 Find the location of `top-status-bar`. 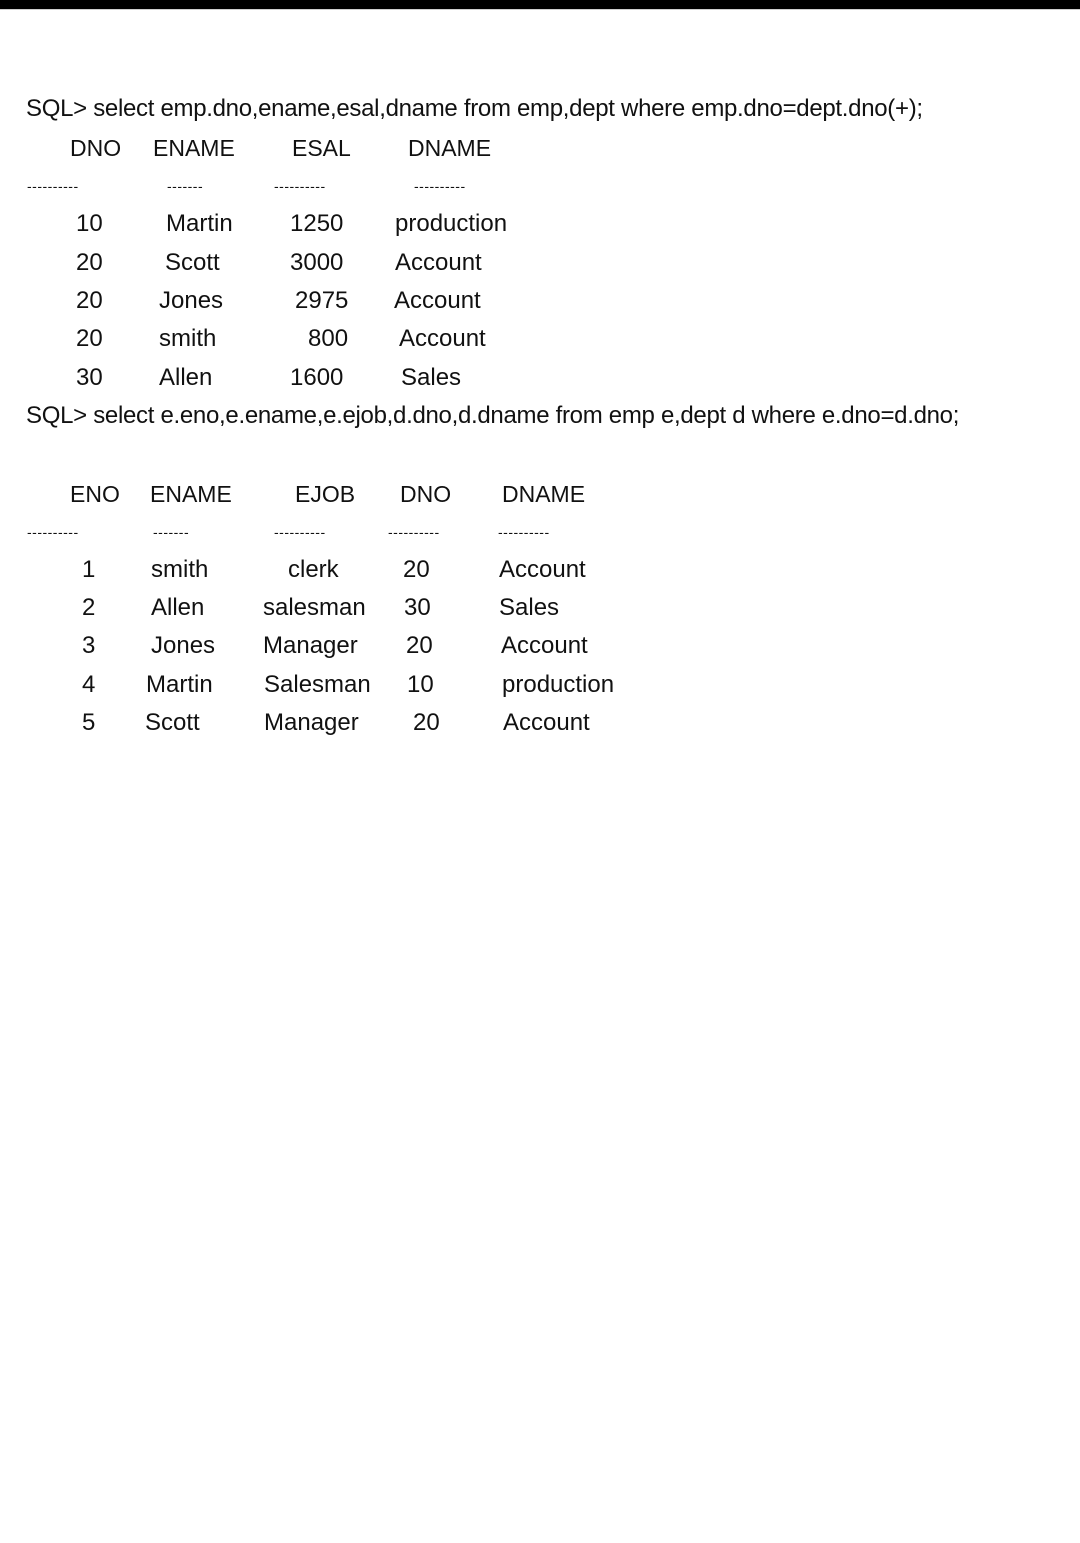

top-status-bar is located at coordinates (540, 5).